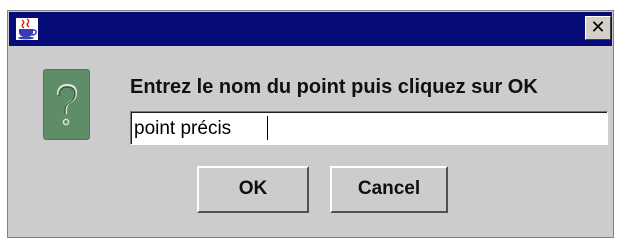 Image resolution: width=621 pixels, height=241 pixels. Describe the element at coordinates (369, 128) in the screenshot. I see `point-name-input: point précis` at that location.